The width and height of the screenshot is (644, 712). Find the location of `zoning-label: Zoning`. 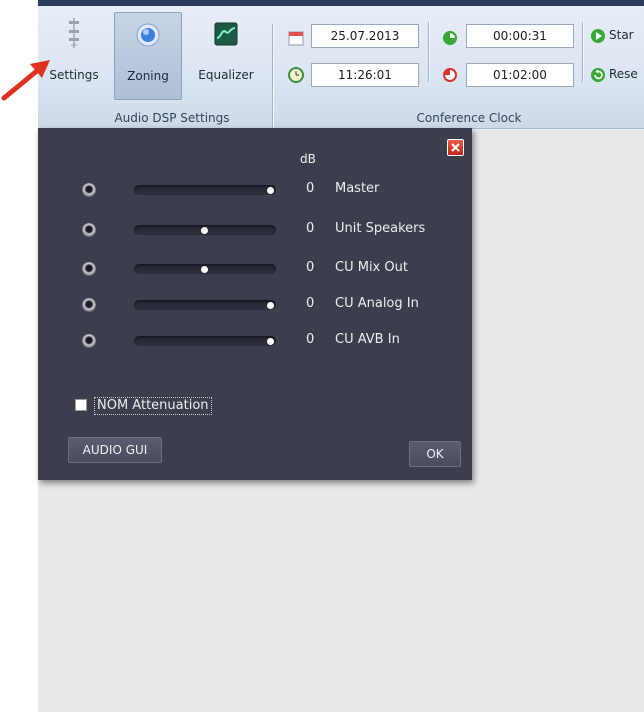

zoning-label: Zoning is located at coordinates (148, 76).